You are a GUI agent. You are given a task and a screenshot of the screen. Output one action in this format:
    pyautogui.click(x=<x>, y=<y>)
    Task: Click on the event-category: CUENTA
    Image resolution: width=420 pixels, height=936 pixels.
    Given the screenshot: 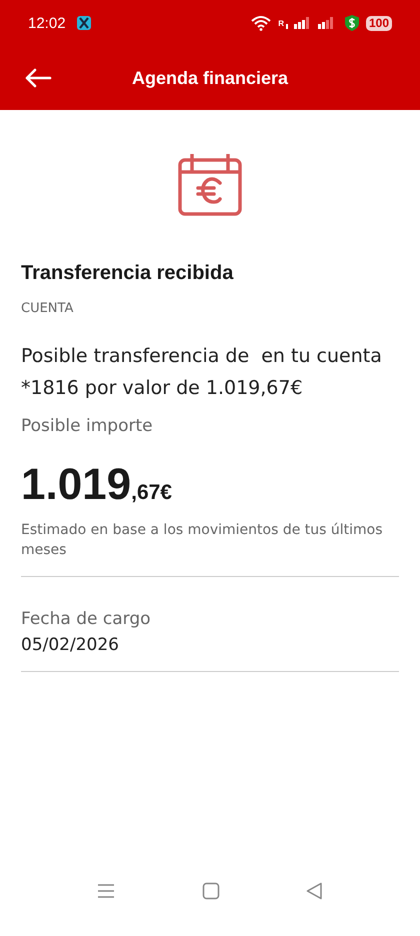 What is the action you would take?
    pyautogui.click(x=47, y=308)
    